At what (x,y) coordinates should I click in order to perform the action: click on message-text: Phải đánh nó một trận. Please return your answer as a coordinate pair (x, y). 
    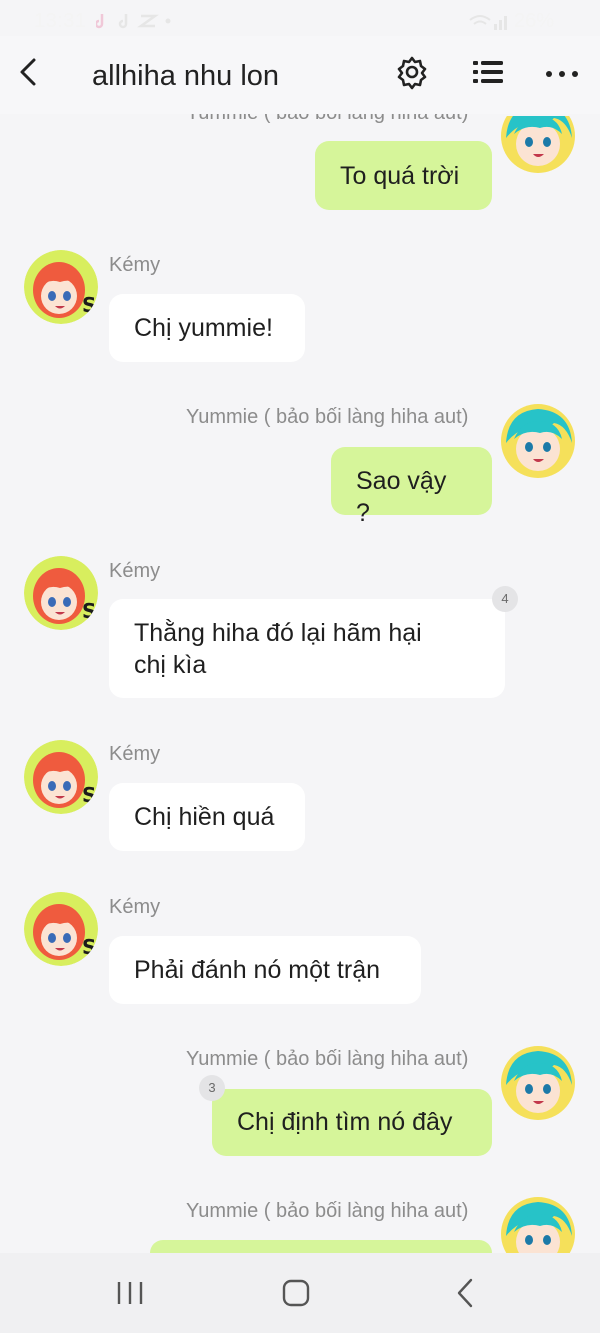
    Looking at the image, I should click on (257, 970).